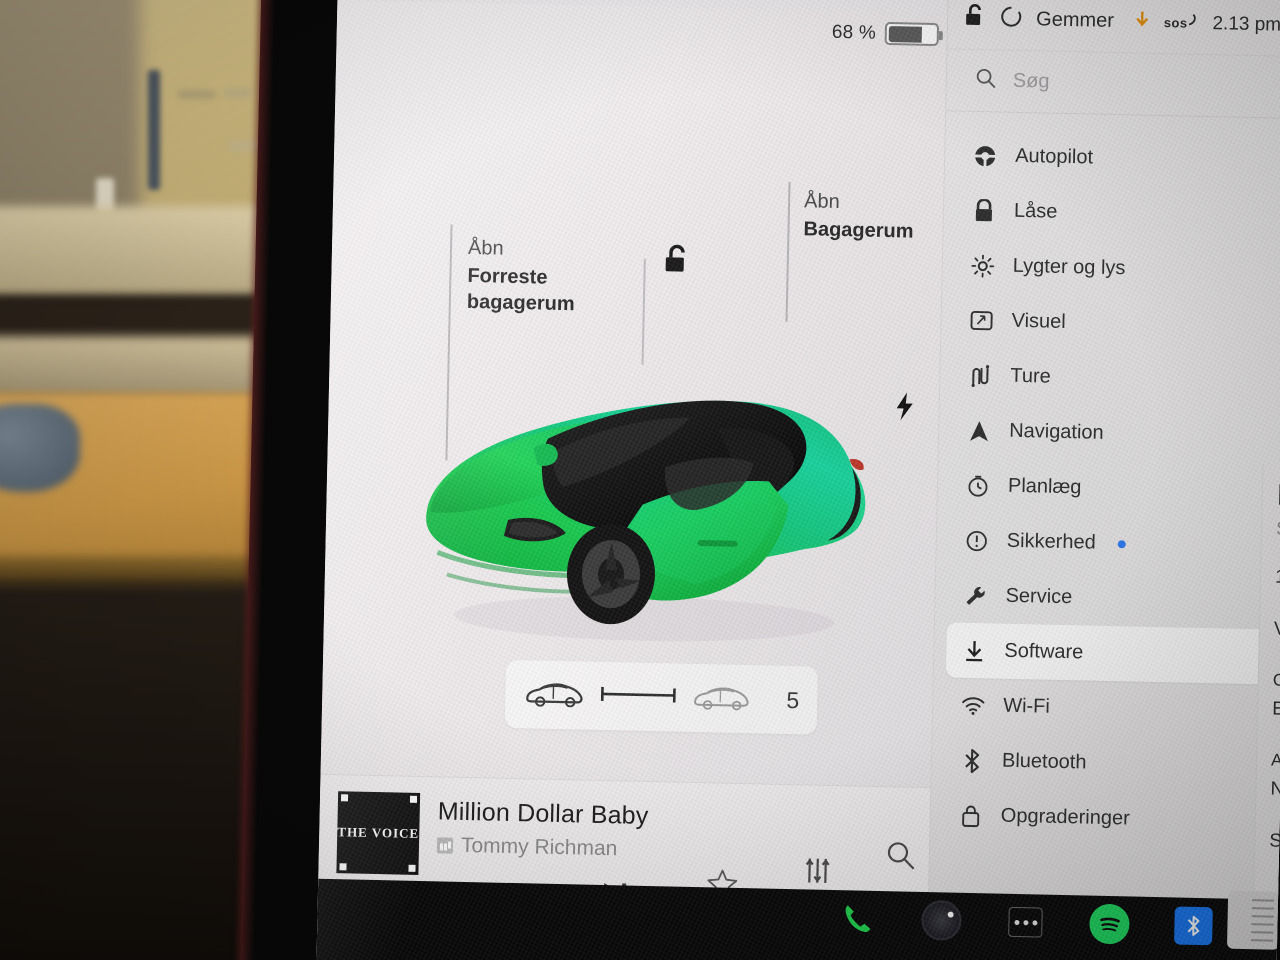  Describe the element at coordinates (975, 18) in the screenshot. I see `unlock-icon` at that location.